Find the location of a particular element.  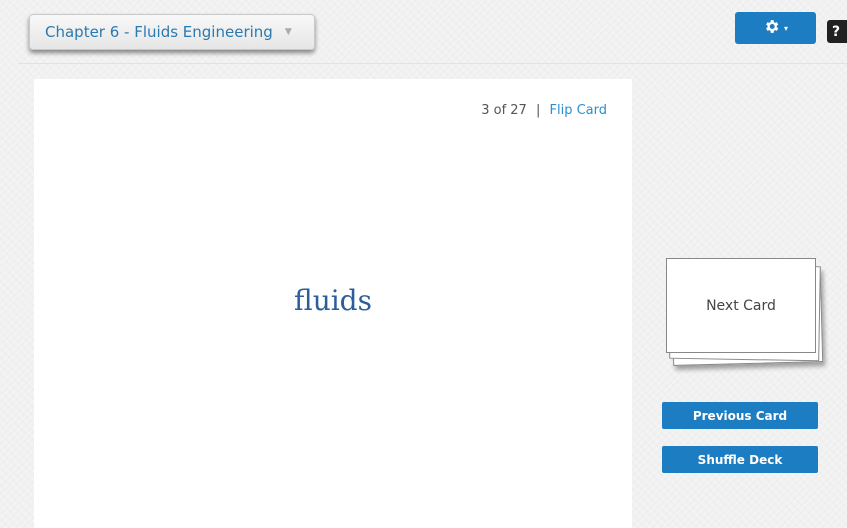

settings-button: ▾ is located at coordinates (775, 28).